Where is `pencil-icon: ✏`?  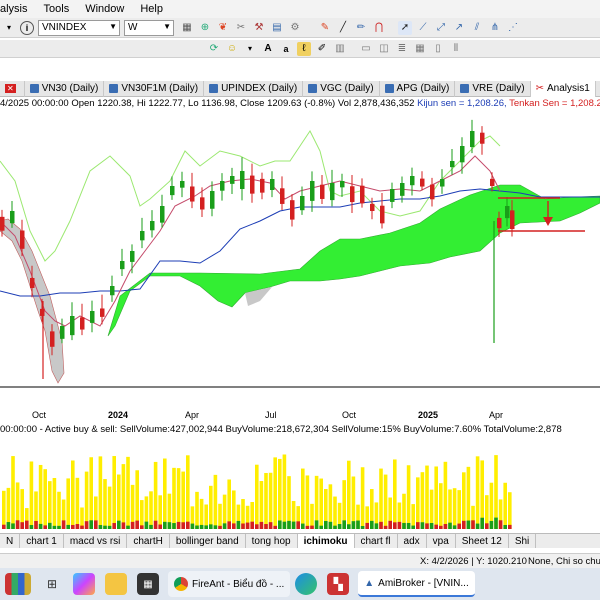 pencil-icon: ✏ is located at coordinates (361, 28).